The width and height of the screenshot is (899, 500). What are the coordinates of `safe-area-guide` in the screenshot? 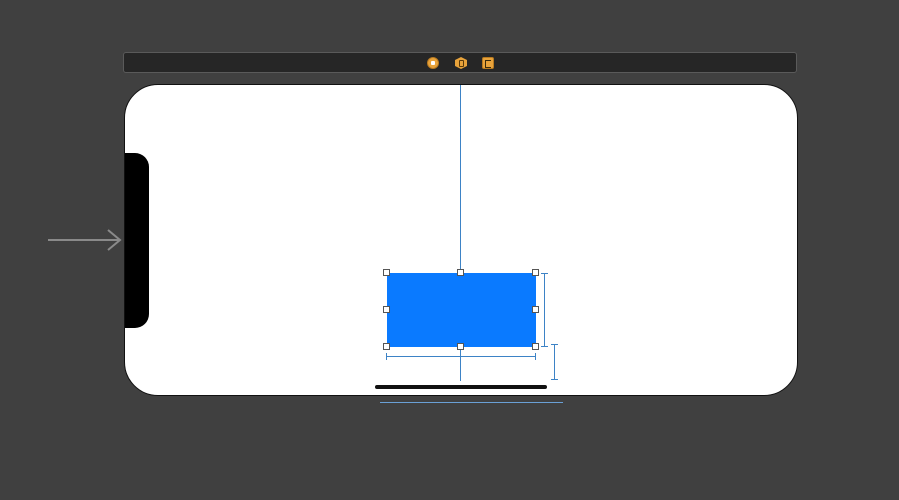 It's located at (471, 402).